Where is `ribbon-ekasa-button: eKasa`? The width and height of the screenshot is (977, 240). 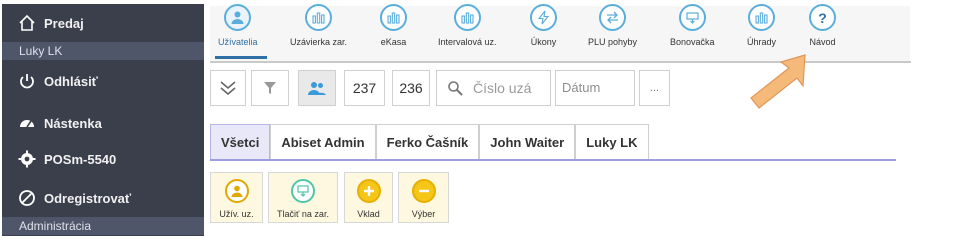 ribbon-ekasa-button: eKasa is located at coordinates (393, 25).